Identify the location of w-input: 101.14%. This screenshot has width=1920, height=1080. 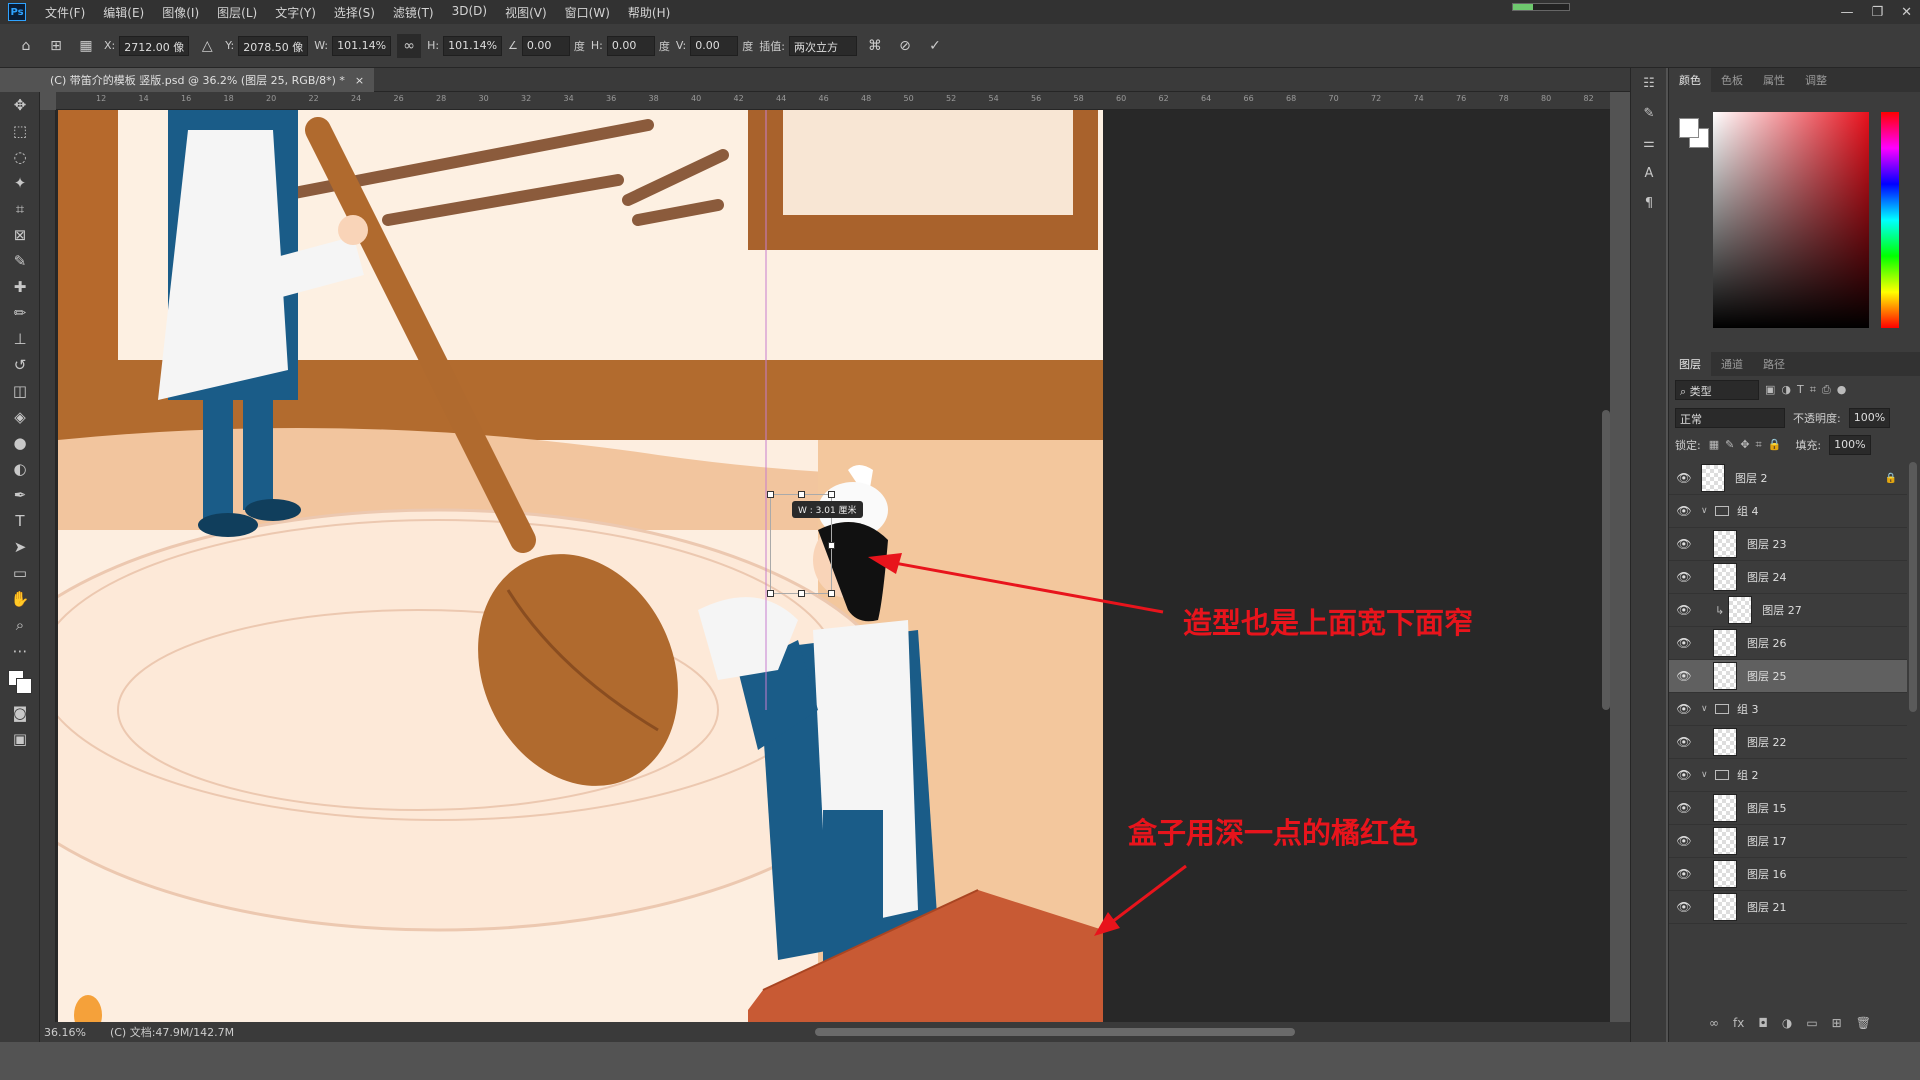
(362, 45).